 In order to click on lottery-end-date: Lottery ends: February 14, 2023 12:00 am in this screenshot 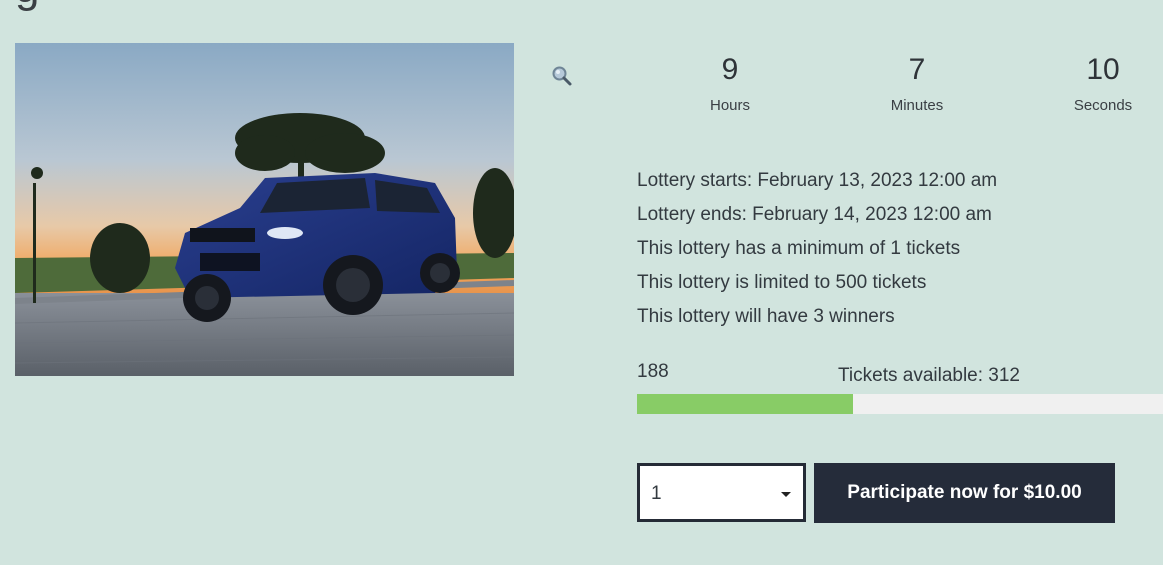, I will do `click(814, 214)`.